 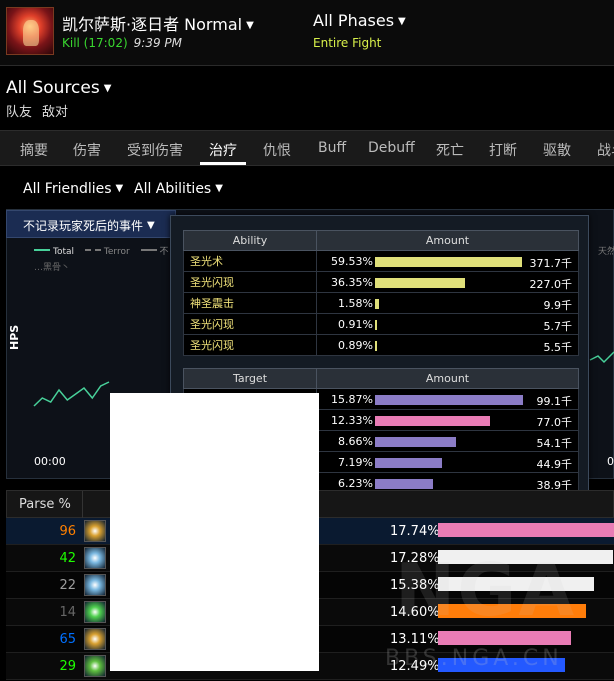 I want to click on view-tabs: 摘要 伤害 受到伤害 治疗 仇恨 Buff Debuff 死亡 打断 驱散 战斗, so click(x=307, y=148).